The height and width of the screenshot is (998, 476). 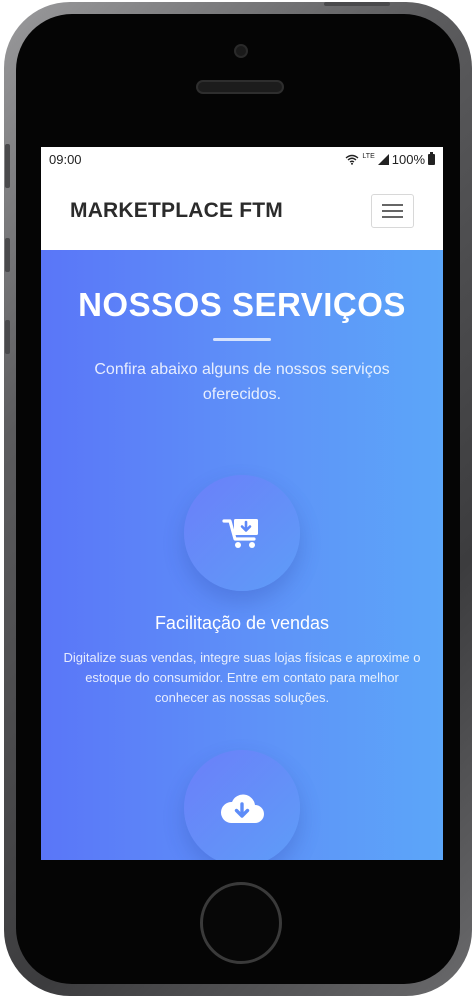 I want to click on volume-down-button, so click(x=7, y=337).